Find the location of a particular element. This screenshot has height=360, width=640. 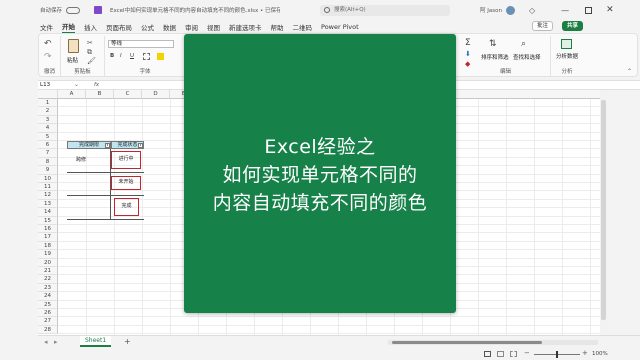

find-select-label: 查找和选择 is located at coordinates (527, 57).